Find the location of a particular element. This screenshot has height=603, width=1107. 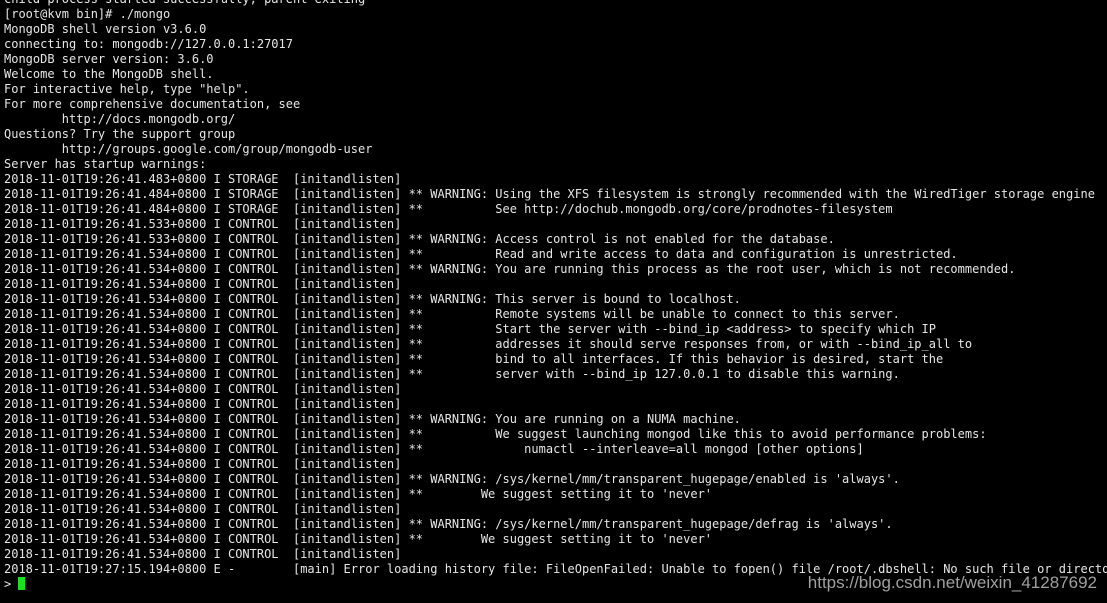

terminal-line: MongoDB server version: 3.6.0 is located at coordinates (109, 59).